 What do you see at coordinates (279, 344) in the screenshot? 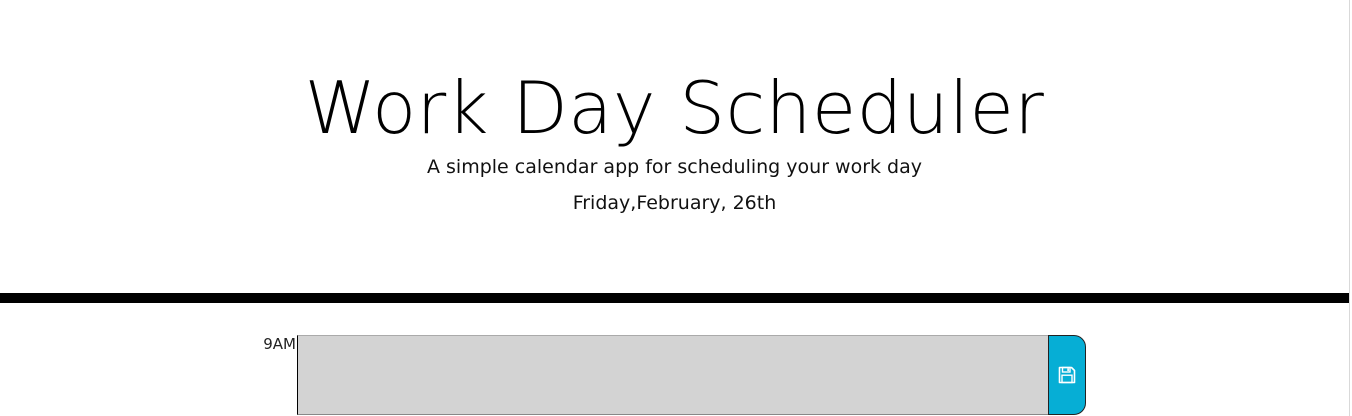
I see `hour-label: 9AM` at bounding box center [279, 344].